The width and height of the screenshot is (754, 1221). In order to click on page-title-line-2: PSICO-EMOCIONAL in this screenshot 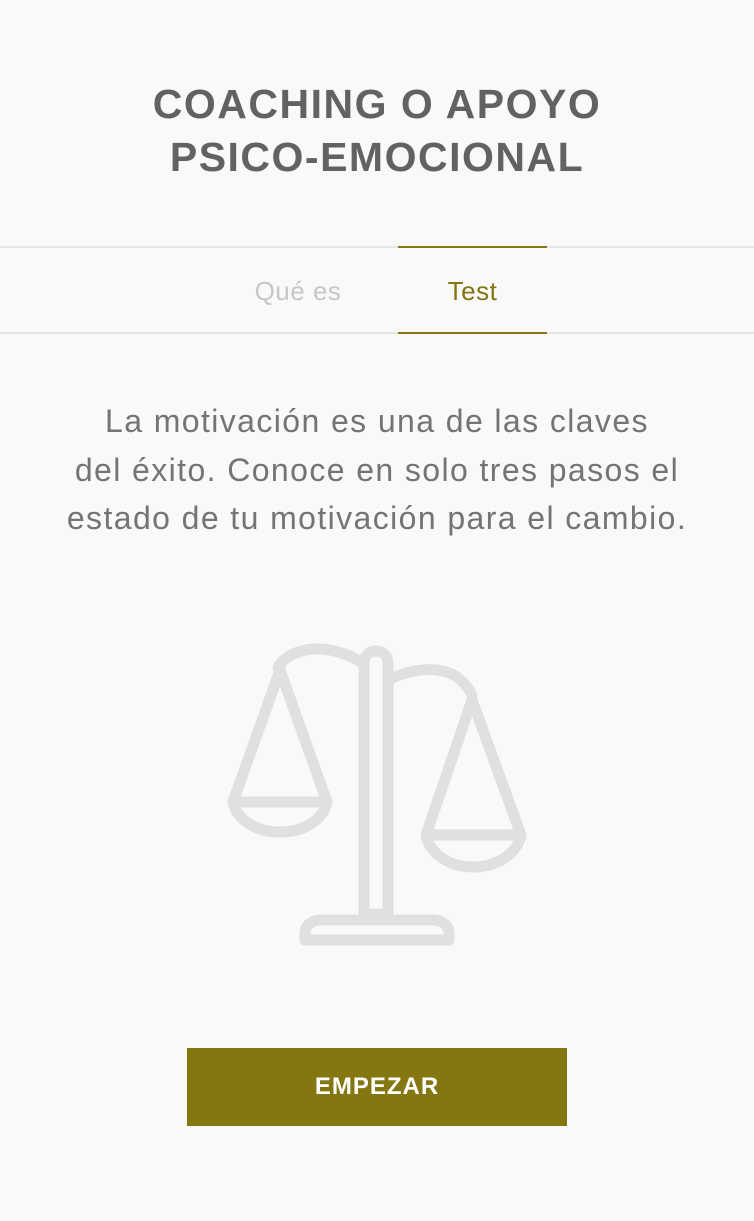, I will do `click(377, 157)`.